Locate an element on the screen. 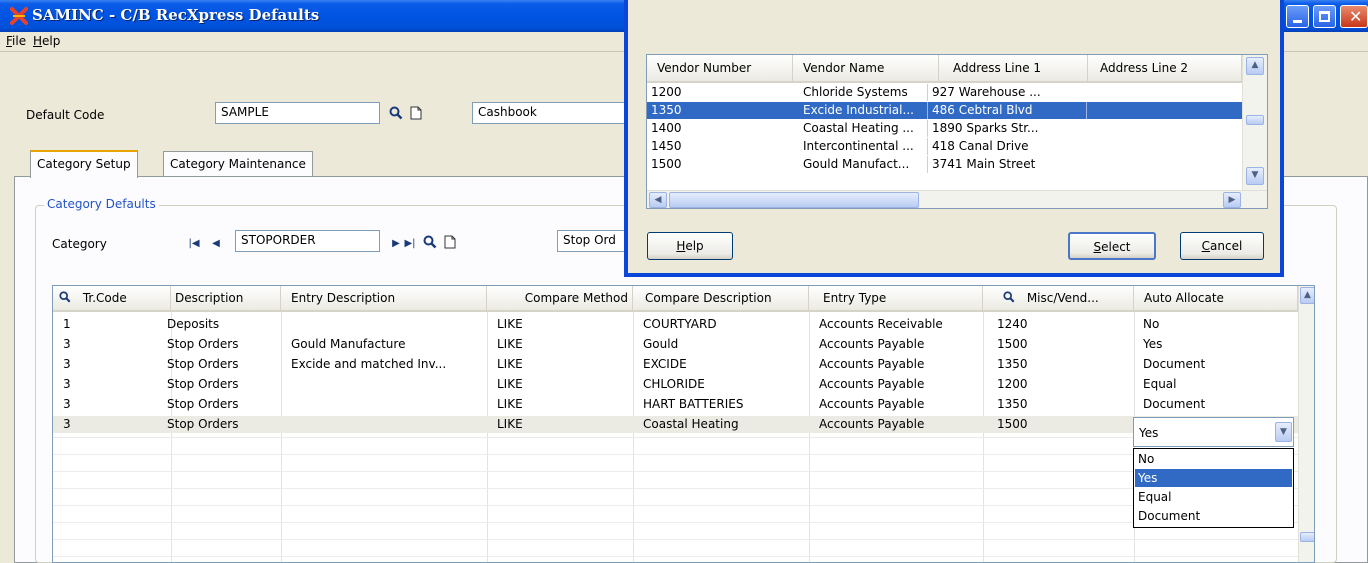 The height and width of the screenshot is (563, 1368). column-header-entry-type: Entry Type is located at coordinates (896, 299).